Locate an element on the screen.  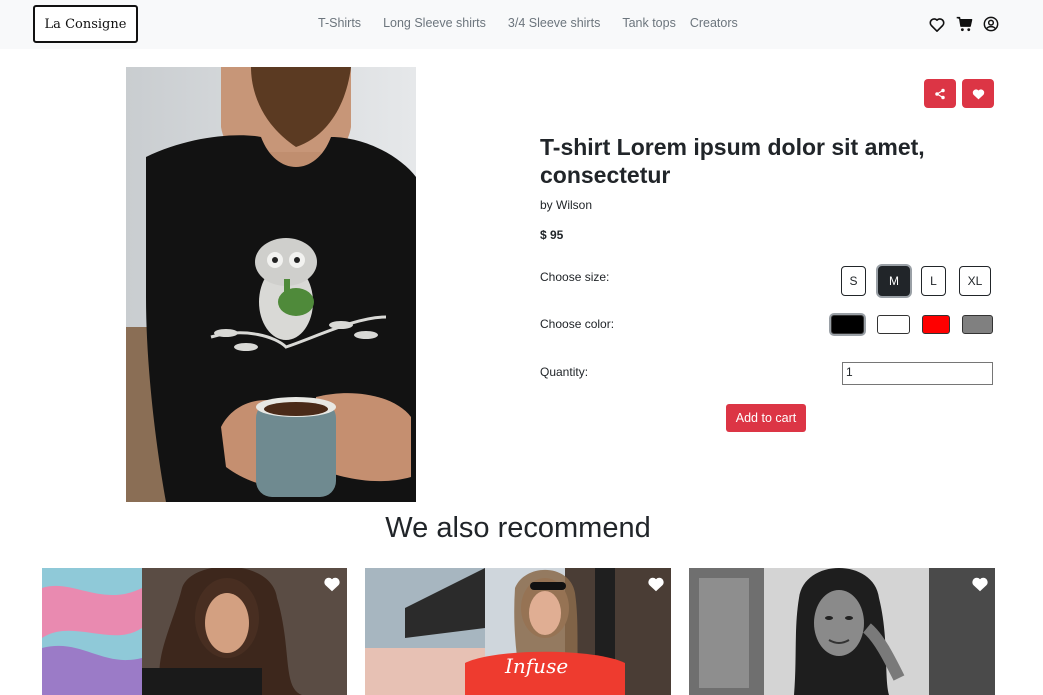
size-option-xl: XL is located at coordinates (975, 281).